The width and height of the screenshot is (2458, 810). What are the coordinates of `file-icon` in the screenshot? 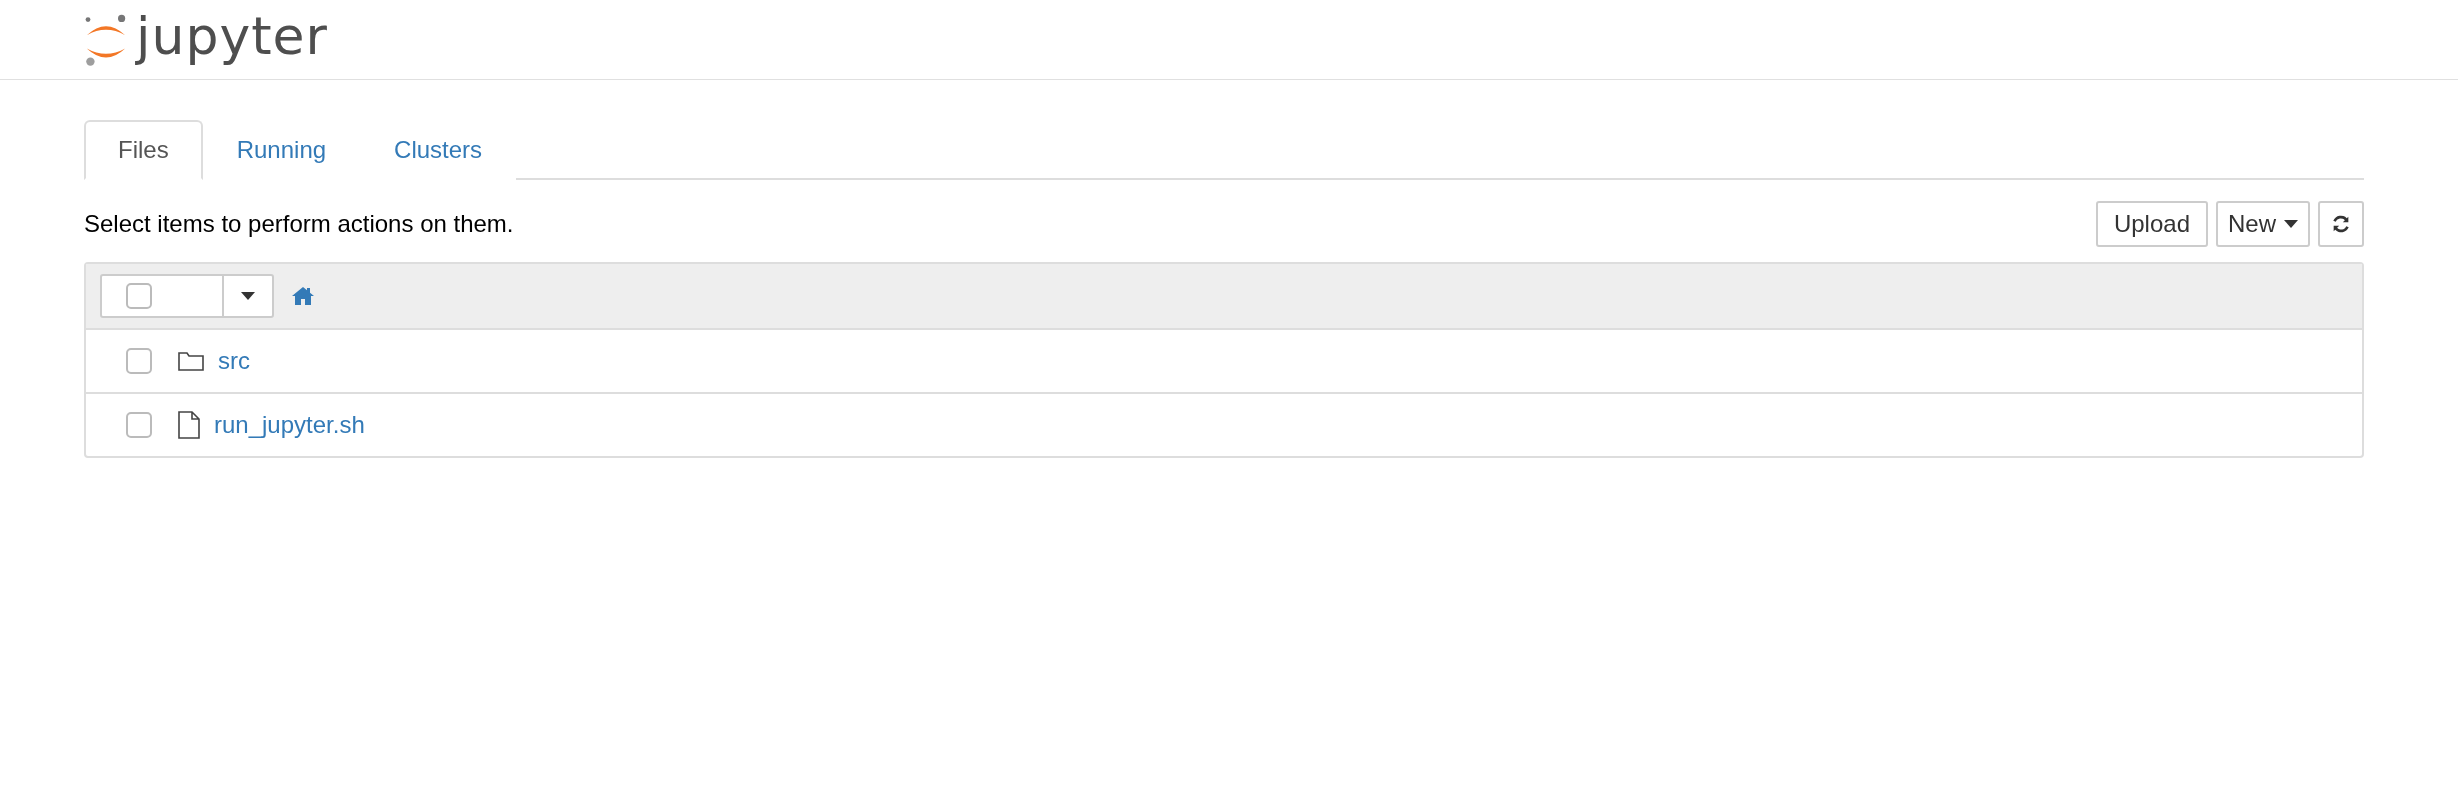 It's located at (189, 425).